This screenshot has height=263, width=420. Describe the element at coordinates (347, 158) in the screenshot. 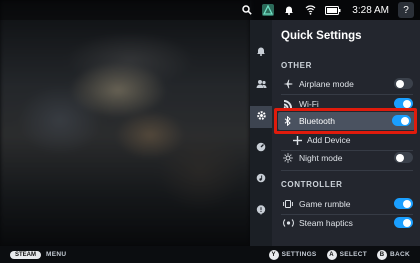

I see `night-mode-row: Night mode` at that location.